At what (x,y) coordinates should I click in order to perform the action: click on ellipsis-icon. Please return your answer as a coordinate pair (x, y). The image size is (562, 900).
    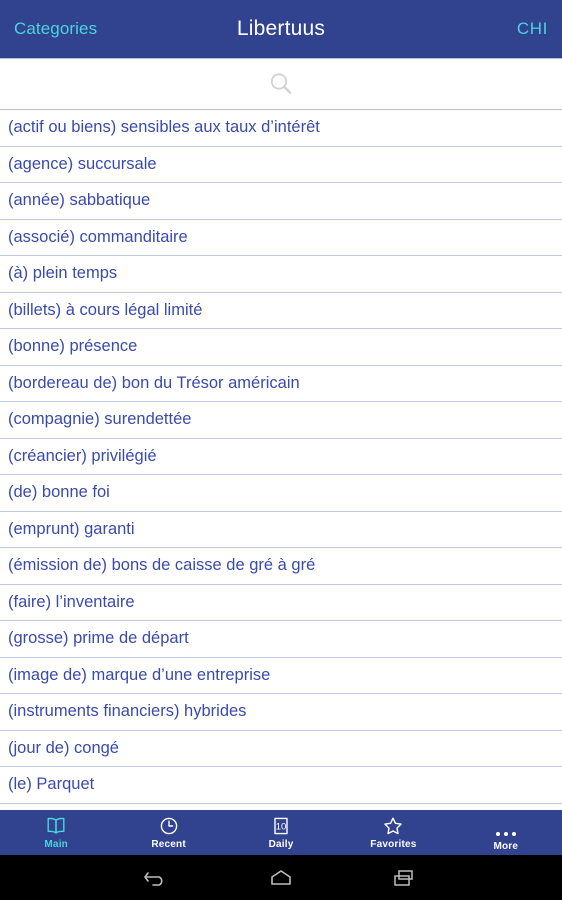
    Looking at the image, I should click on (505, 826).